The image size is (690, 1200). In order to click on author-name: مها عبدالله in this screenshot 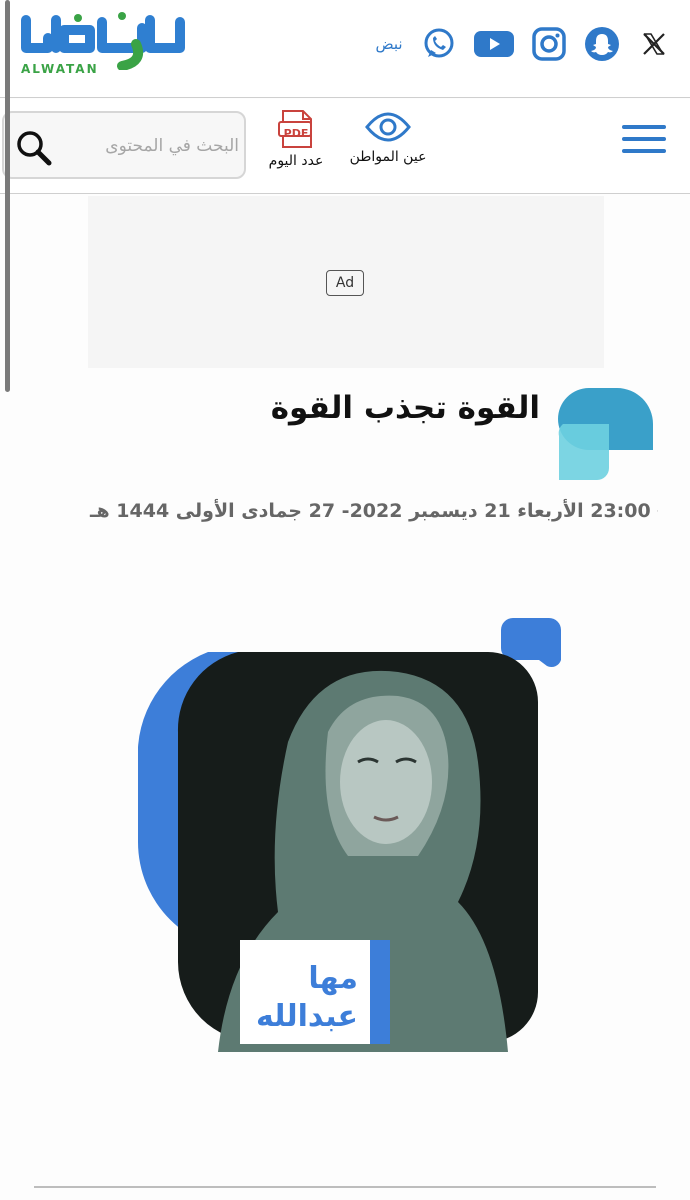, I will do `click(304, 998)`.